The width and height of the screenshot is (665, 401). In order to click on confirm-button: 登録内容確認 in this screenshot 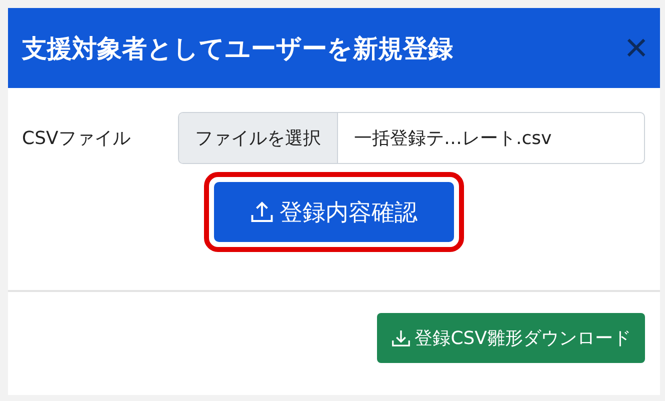, I will do `click(334, 212)`.